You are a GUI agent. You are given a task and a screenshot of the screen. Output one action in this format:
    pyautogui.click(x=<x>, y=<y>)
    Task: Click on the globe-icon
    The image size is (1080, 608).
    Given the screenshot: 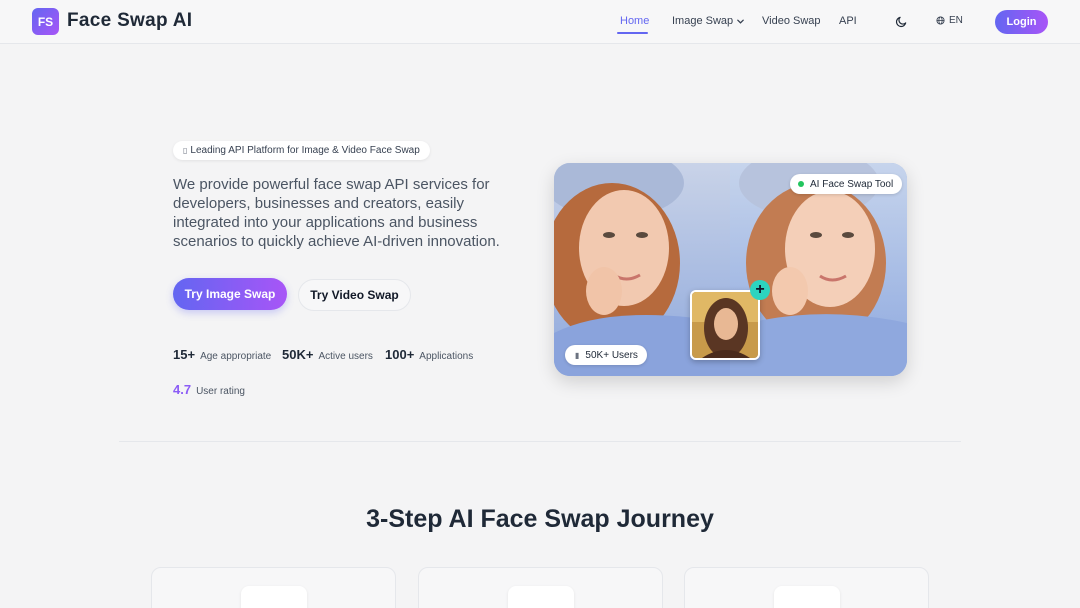 What is the action you would take?
    pyautogui.click(x=940, y=20)
    